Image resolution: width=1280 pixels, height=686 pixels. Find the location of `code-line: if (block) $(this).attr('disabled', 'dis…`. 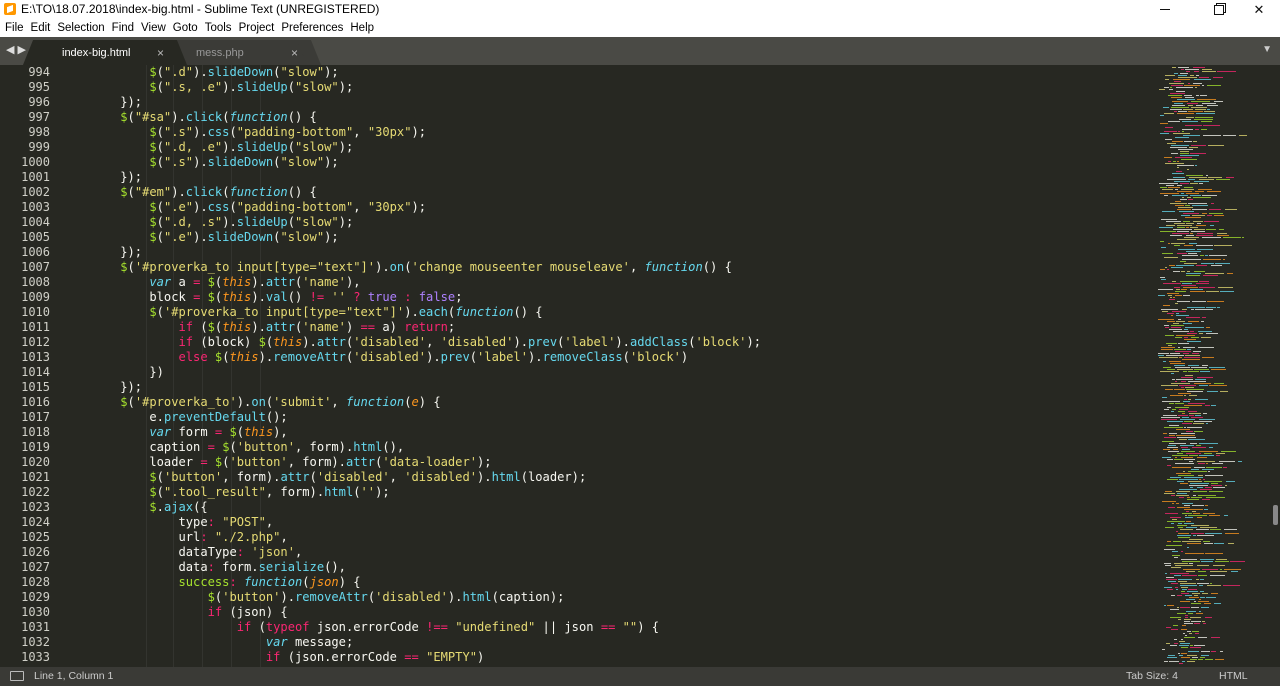

code-line: if (block) $(this).attr('disabled', 'dis… is located at coordinates (604, 342).